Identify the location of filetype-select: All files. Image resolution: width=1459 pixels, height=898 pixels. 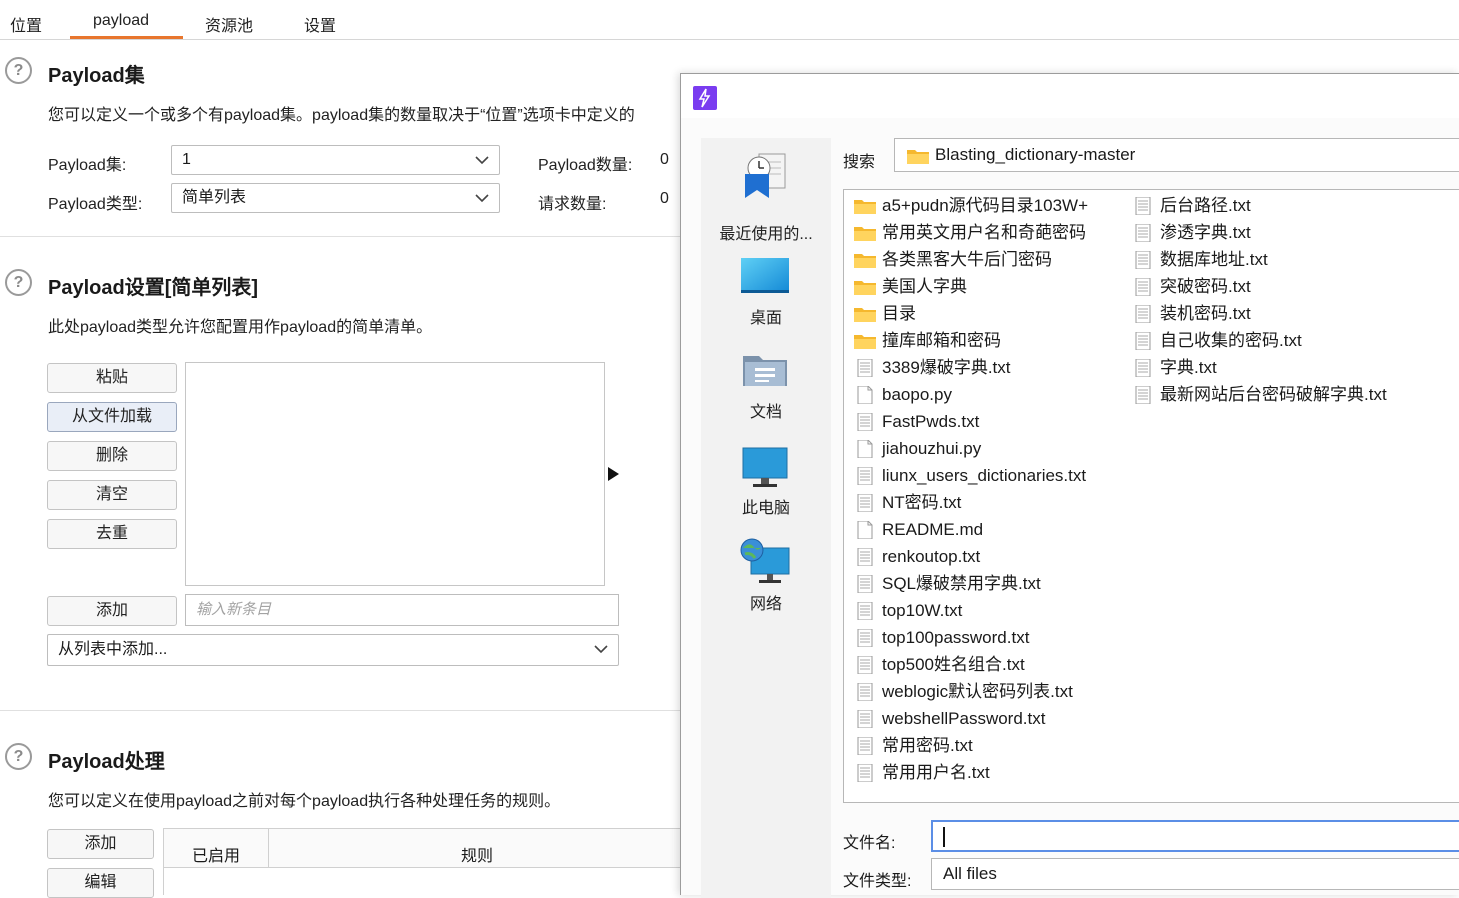
(1195, 874).